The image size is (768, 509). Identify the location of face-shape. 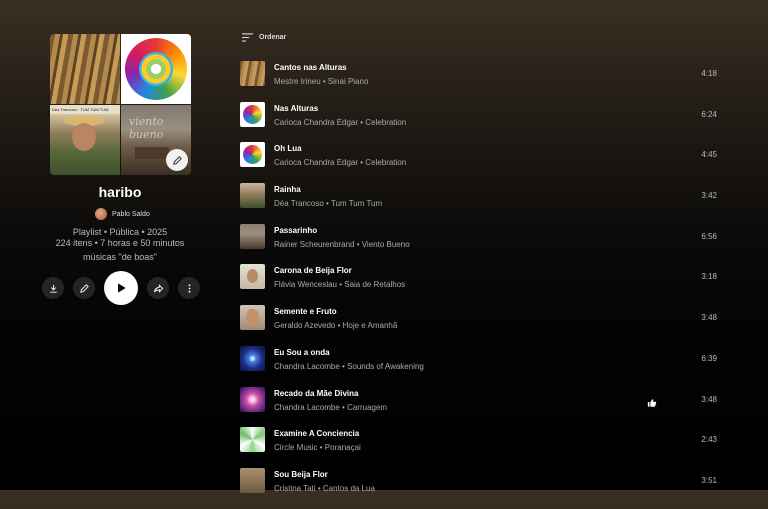
(84, 137).